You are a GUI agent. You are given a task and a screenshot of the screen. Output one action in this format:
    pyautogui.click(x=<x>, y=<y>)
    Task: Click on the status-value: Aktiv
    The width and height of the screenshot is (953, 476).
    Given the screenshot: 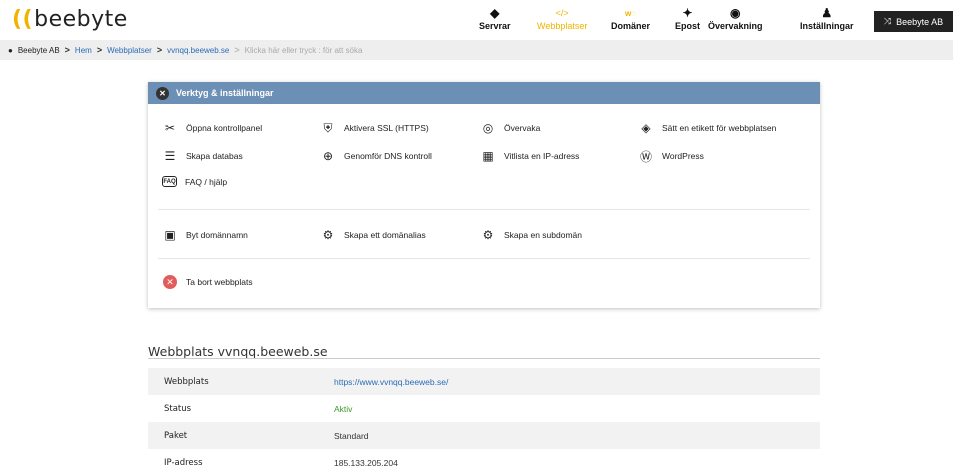 What is the action you would take?
    pyautogui.click(x=343, y=408)
    